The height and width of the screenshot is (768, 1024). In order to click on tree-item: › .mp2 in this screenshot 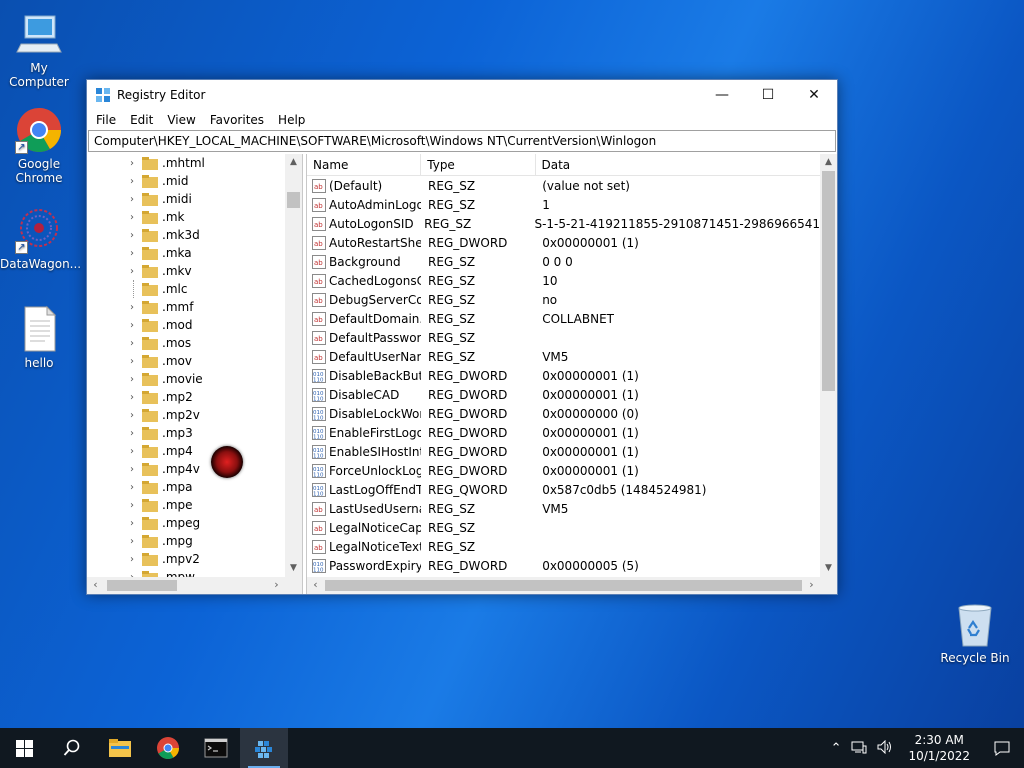, I will do `click(186, 397)`.